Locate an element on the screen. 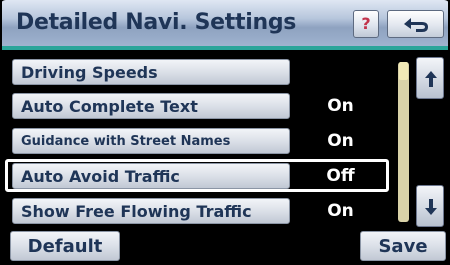 The image size is (450, 265). auto-complete-text-value: On is located at coordinates (340, 106).